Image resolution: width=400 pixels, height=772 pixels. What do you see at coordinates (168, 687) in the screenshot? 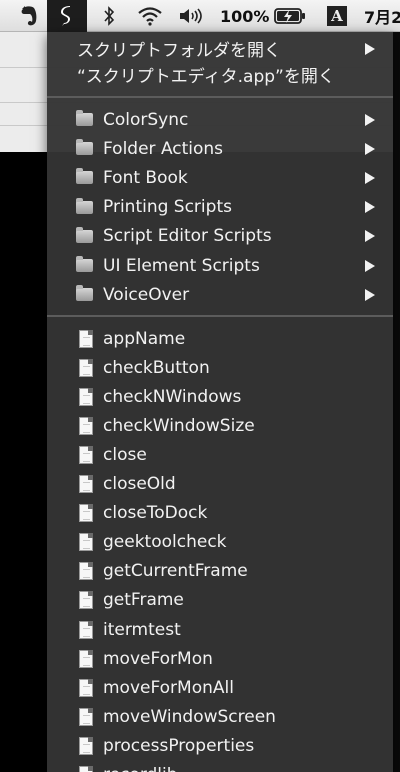
I see `menu-item-label: moveForMonAll` at bounding box center [168, 687].